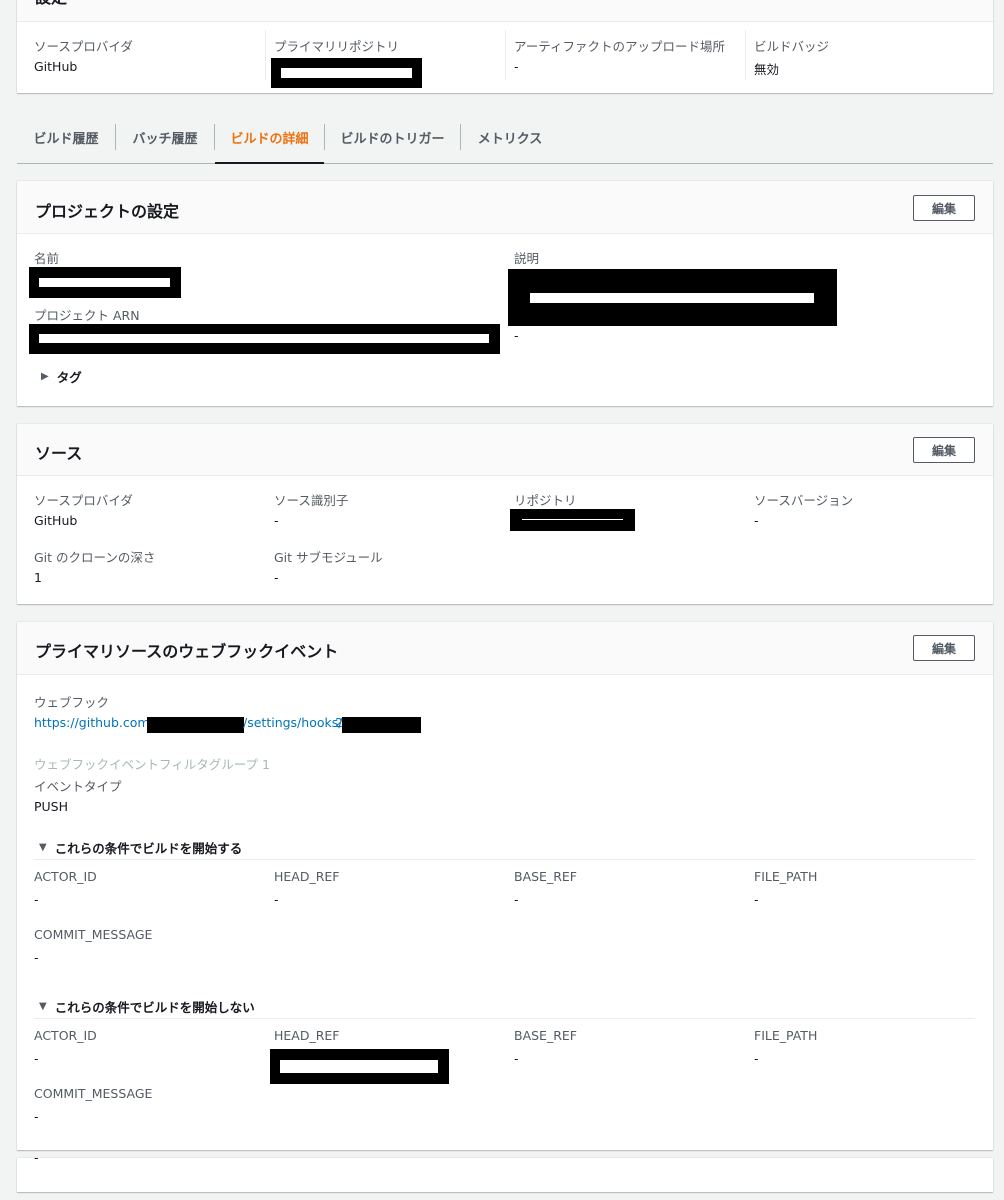 The width and height of the screenshot is (1004, 1200). Describe the element at coordinates (505, 1171) in the screenshot. I see `bottom-panel: -` at that location.